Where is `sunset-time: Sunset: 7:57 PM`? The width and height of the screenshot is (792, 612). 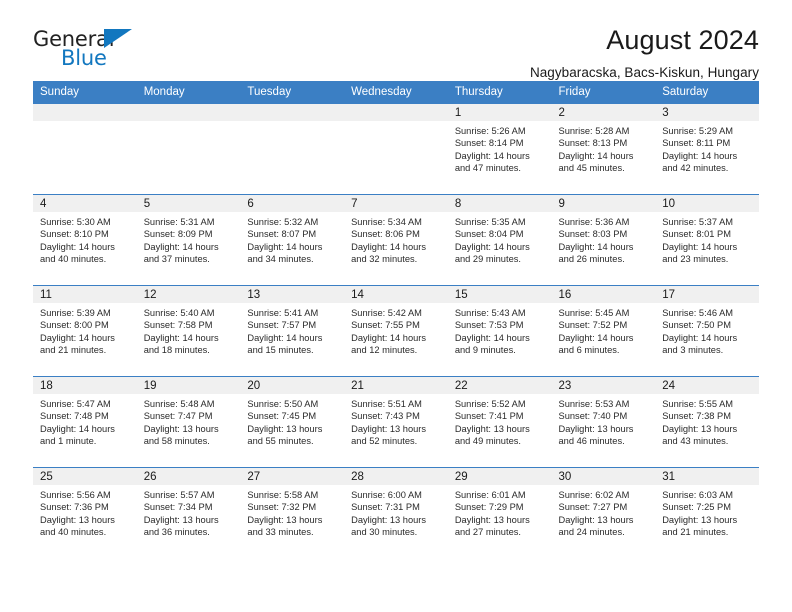 sunset-time: Sunset: 7:57 PM is located at coordinates (282, 325).